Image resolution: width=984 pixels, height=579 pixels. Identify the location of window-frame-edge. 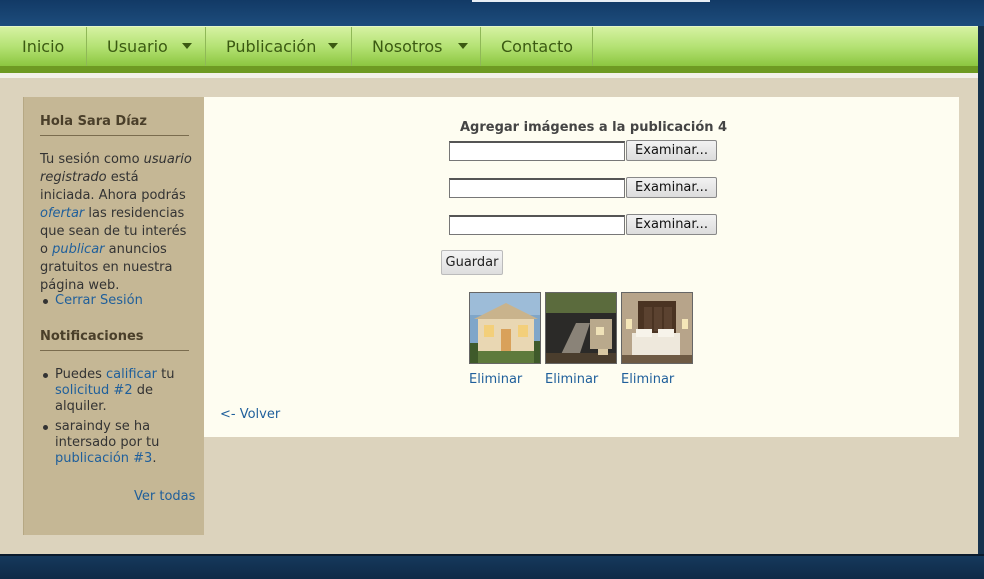
(981, 290).